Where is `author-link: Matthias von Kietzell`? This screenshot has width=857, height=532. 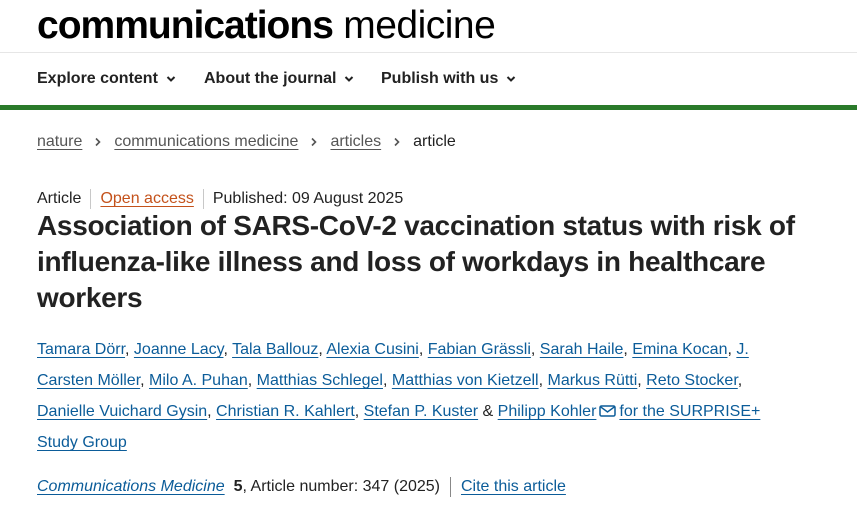
author-link: Matthias von Kietzell is located at coordinates (465, 380).